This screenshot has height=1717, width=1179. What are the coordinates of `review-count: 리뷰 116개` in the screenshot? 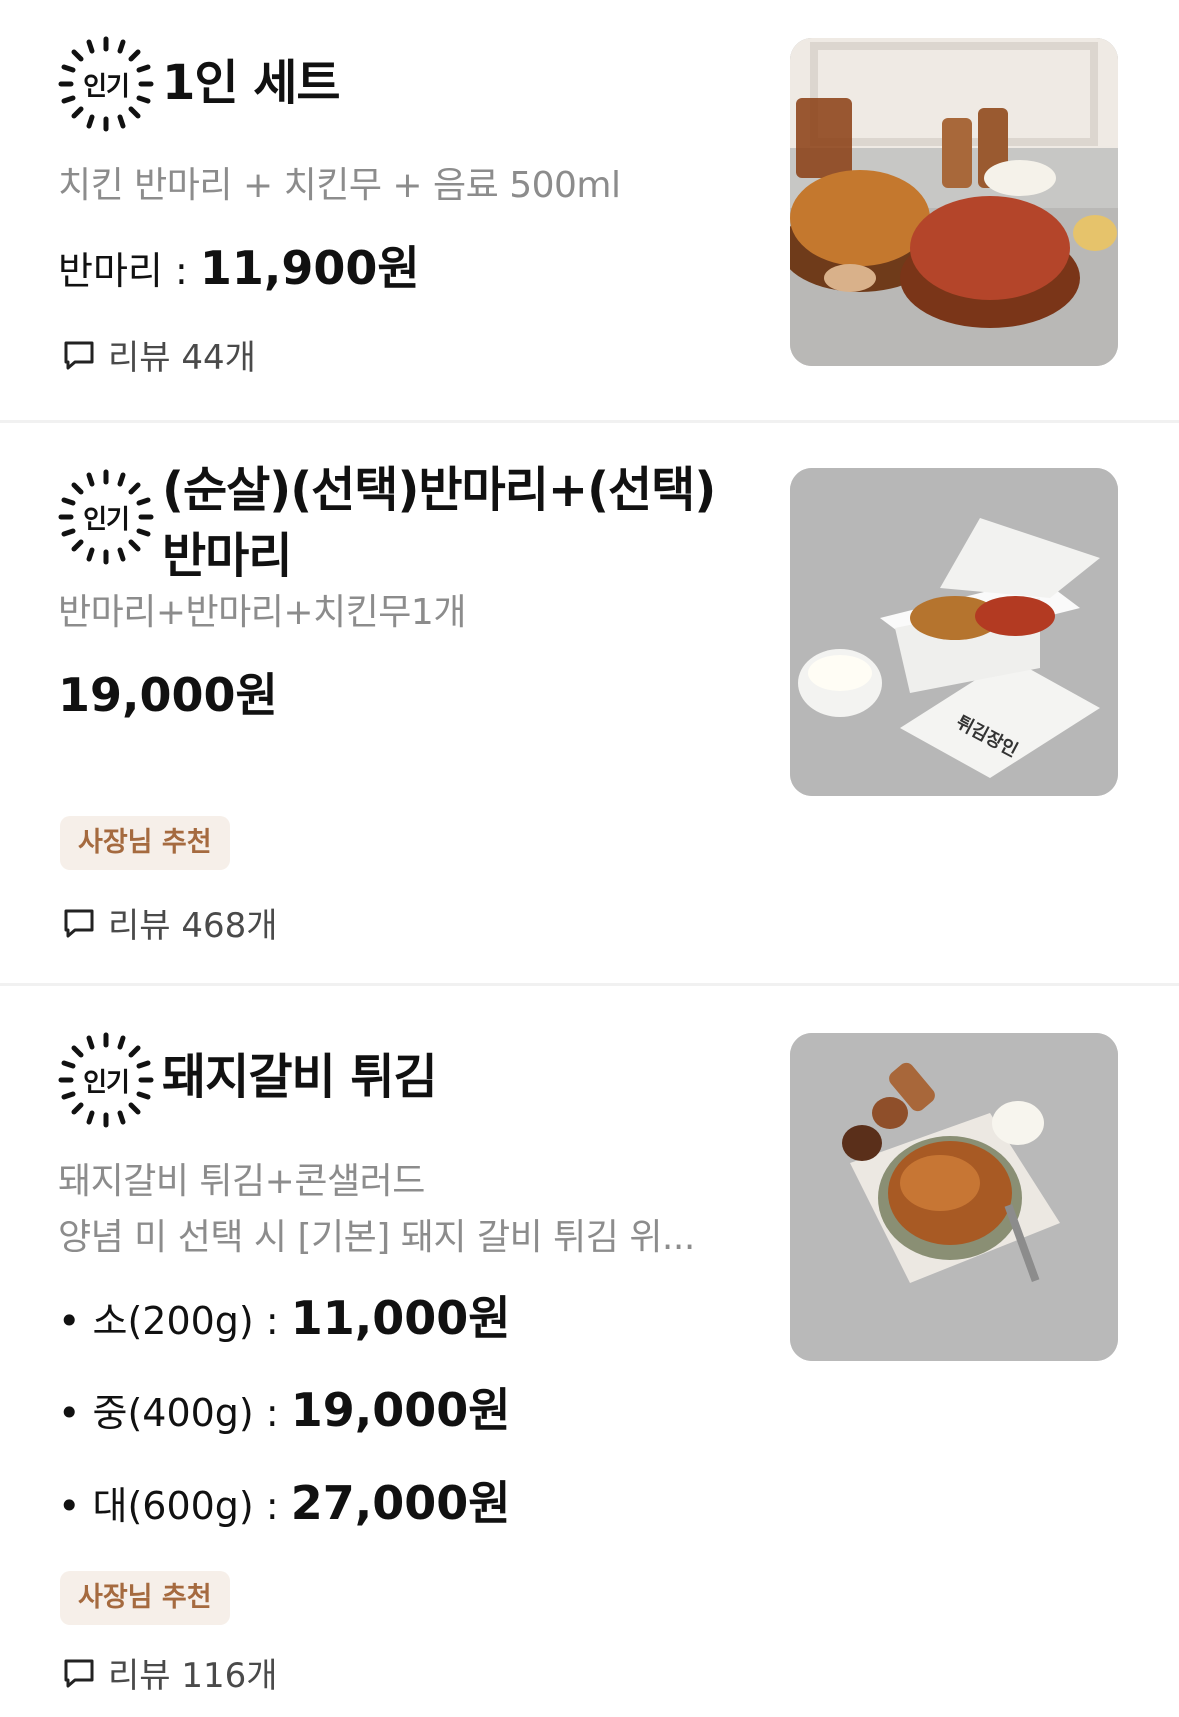 It's located at (193, 1676).